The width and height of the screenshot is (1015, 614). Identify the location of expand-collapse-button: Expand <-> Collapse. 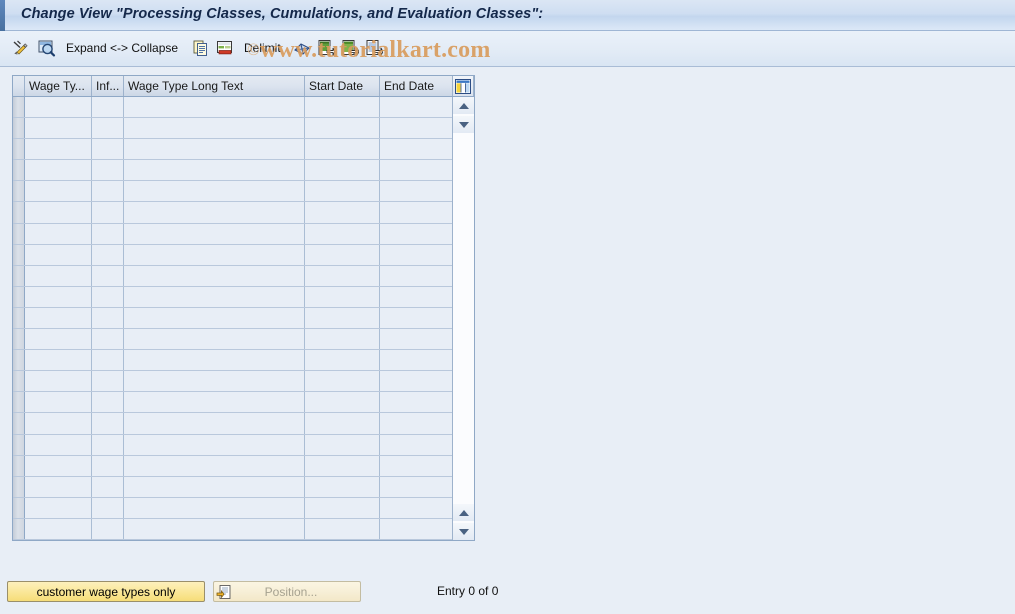
(122, 48).